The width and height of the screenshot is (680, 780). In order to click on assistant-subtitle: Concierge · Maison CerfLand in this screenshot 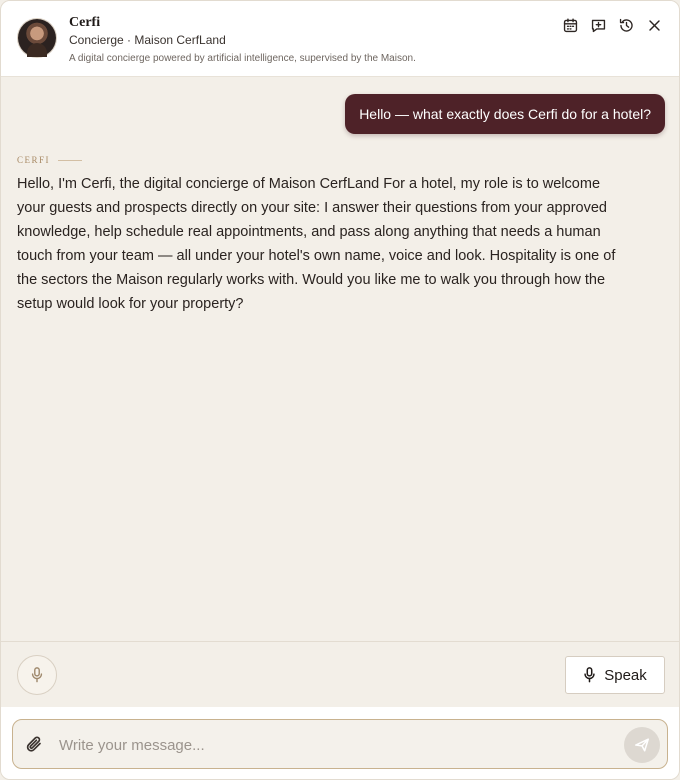, I will do `click(147, 40)`.